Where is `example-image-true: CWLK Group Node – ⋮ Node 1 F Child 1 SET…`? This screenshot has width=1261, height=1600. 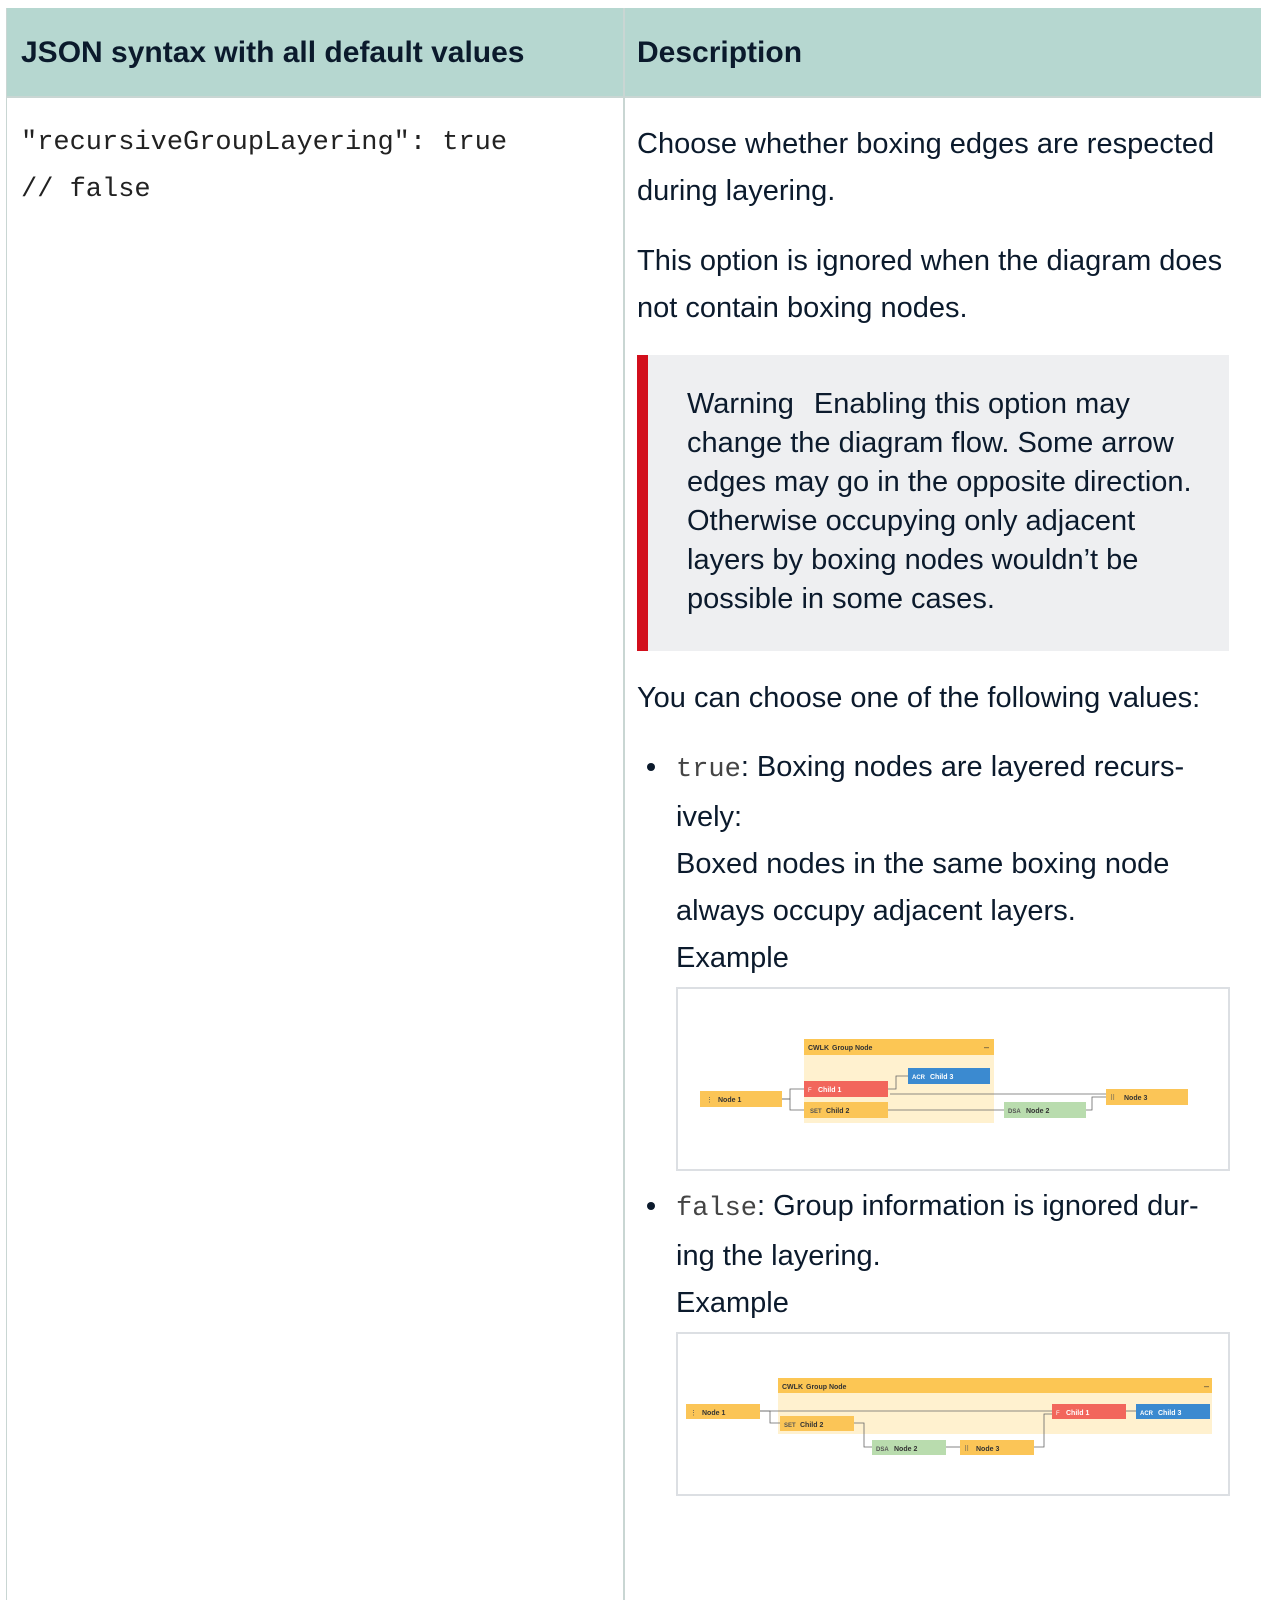
example-image-true: CWLK Group Node – ⋮ Node 1 F Child 1 SET… is located at coordinates (953, 1079).